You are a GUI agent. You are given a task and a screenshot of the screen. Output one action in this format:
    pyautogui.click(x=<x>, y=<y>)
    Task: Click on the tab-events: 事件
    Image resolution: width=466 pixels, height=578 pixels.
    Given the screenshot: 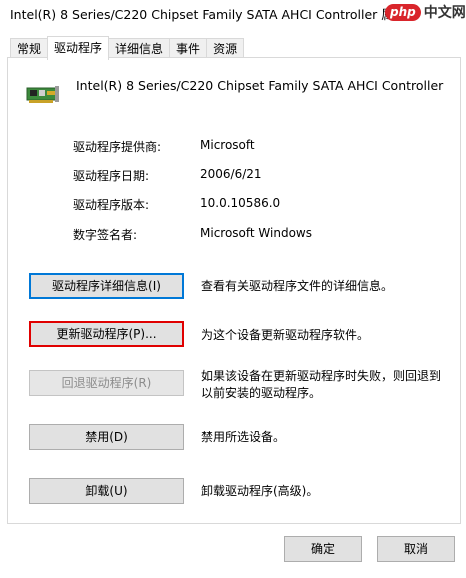 What is the action you would take?
    pyautogui.click(x=188, y=48)
    